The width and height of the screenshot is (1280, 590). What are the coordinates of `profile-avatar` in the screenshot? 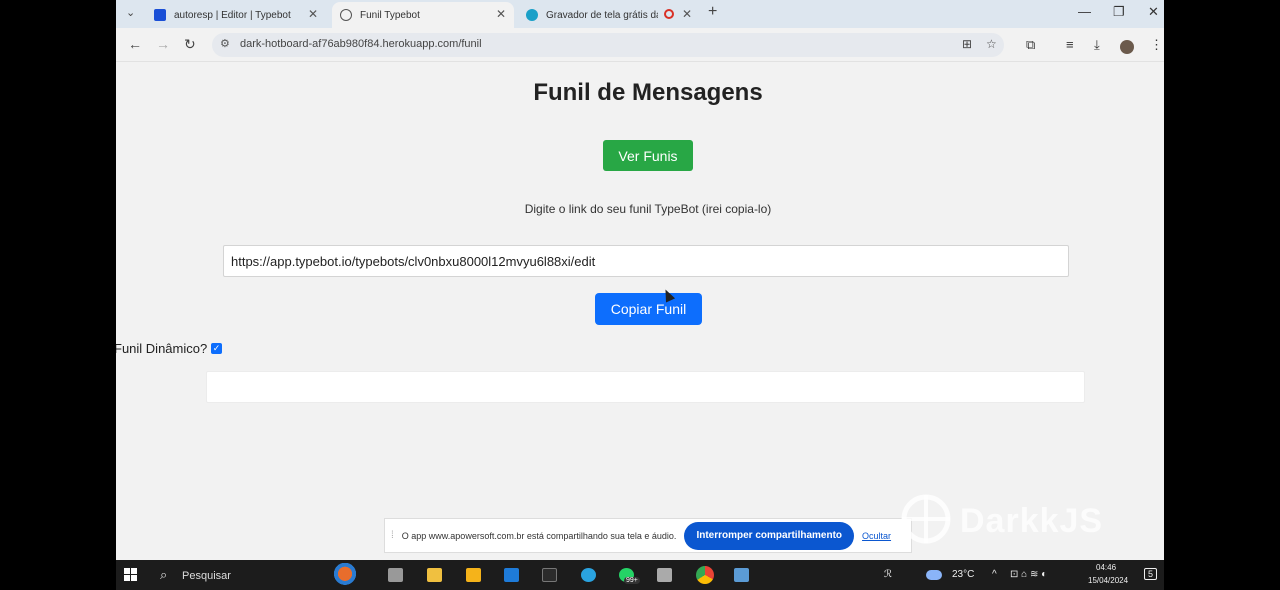 It's located at (1127, 47).